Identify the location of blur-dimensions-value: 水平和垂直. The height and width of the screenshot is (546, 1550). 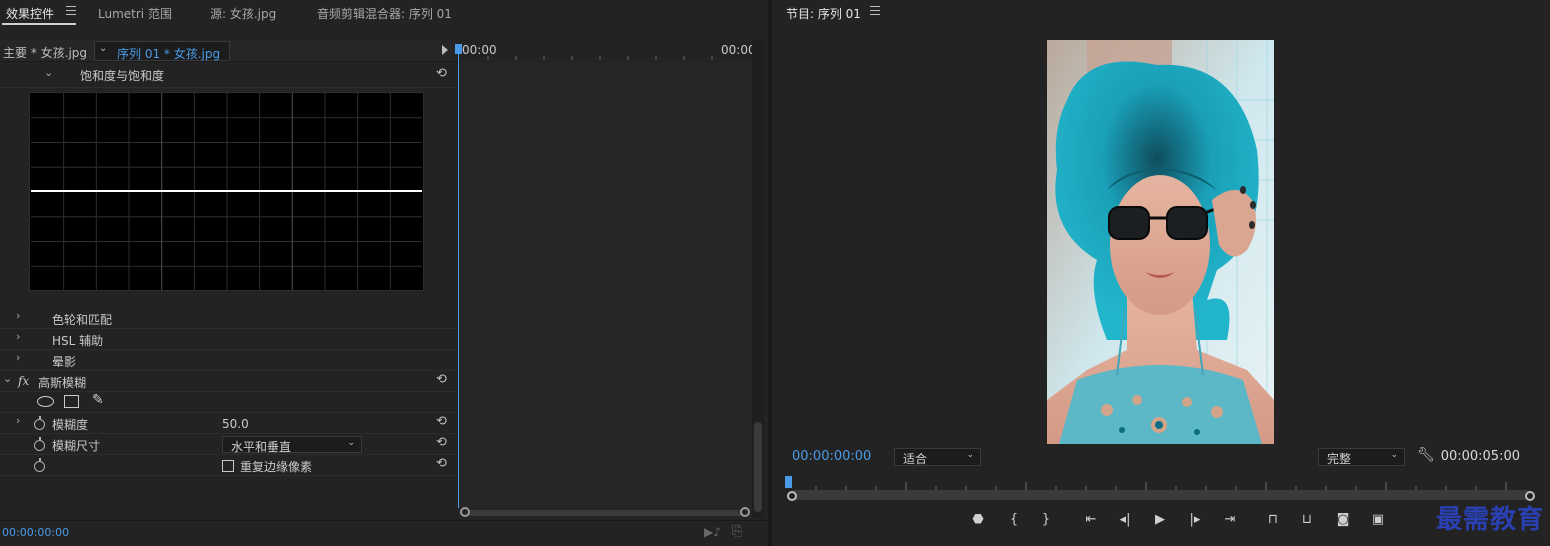
(261, 447).